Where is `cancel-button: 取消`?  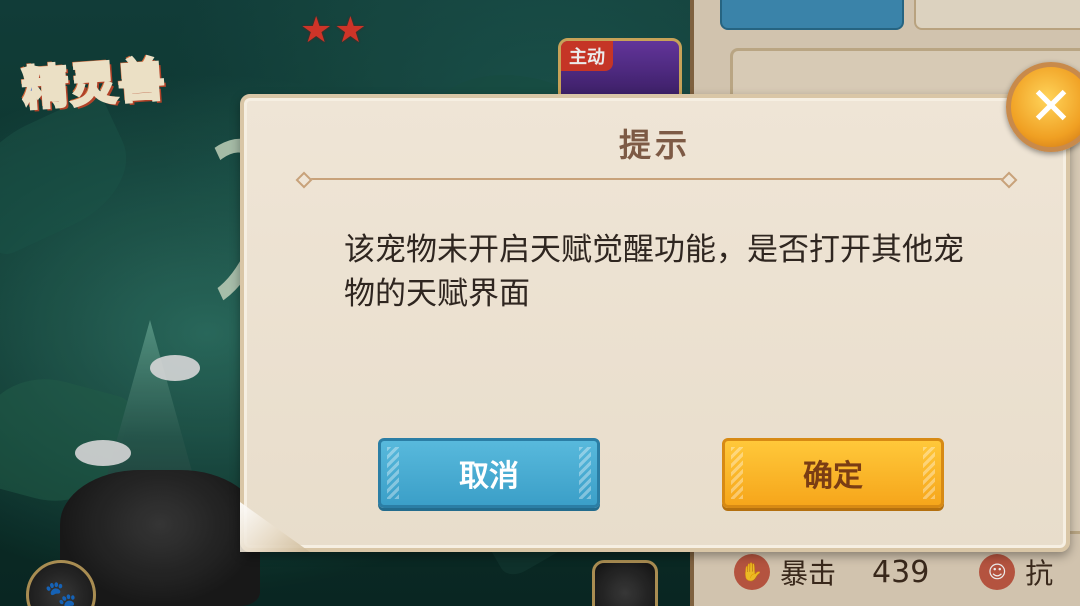 cancel-button: 取消 is located at coordinates (489, 473).